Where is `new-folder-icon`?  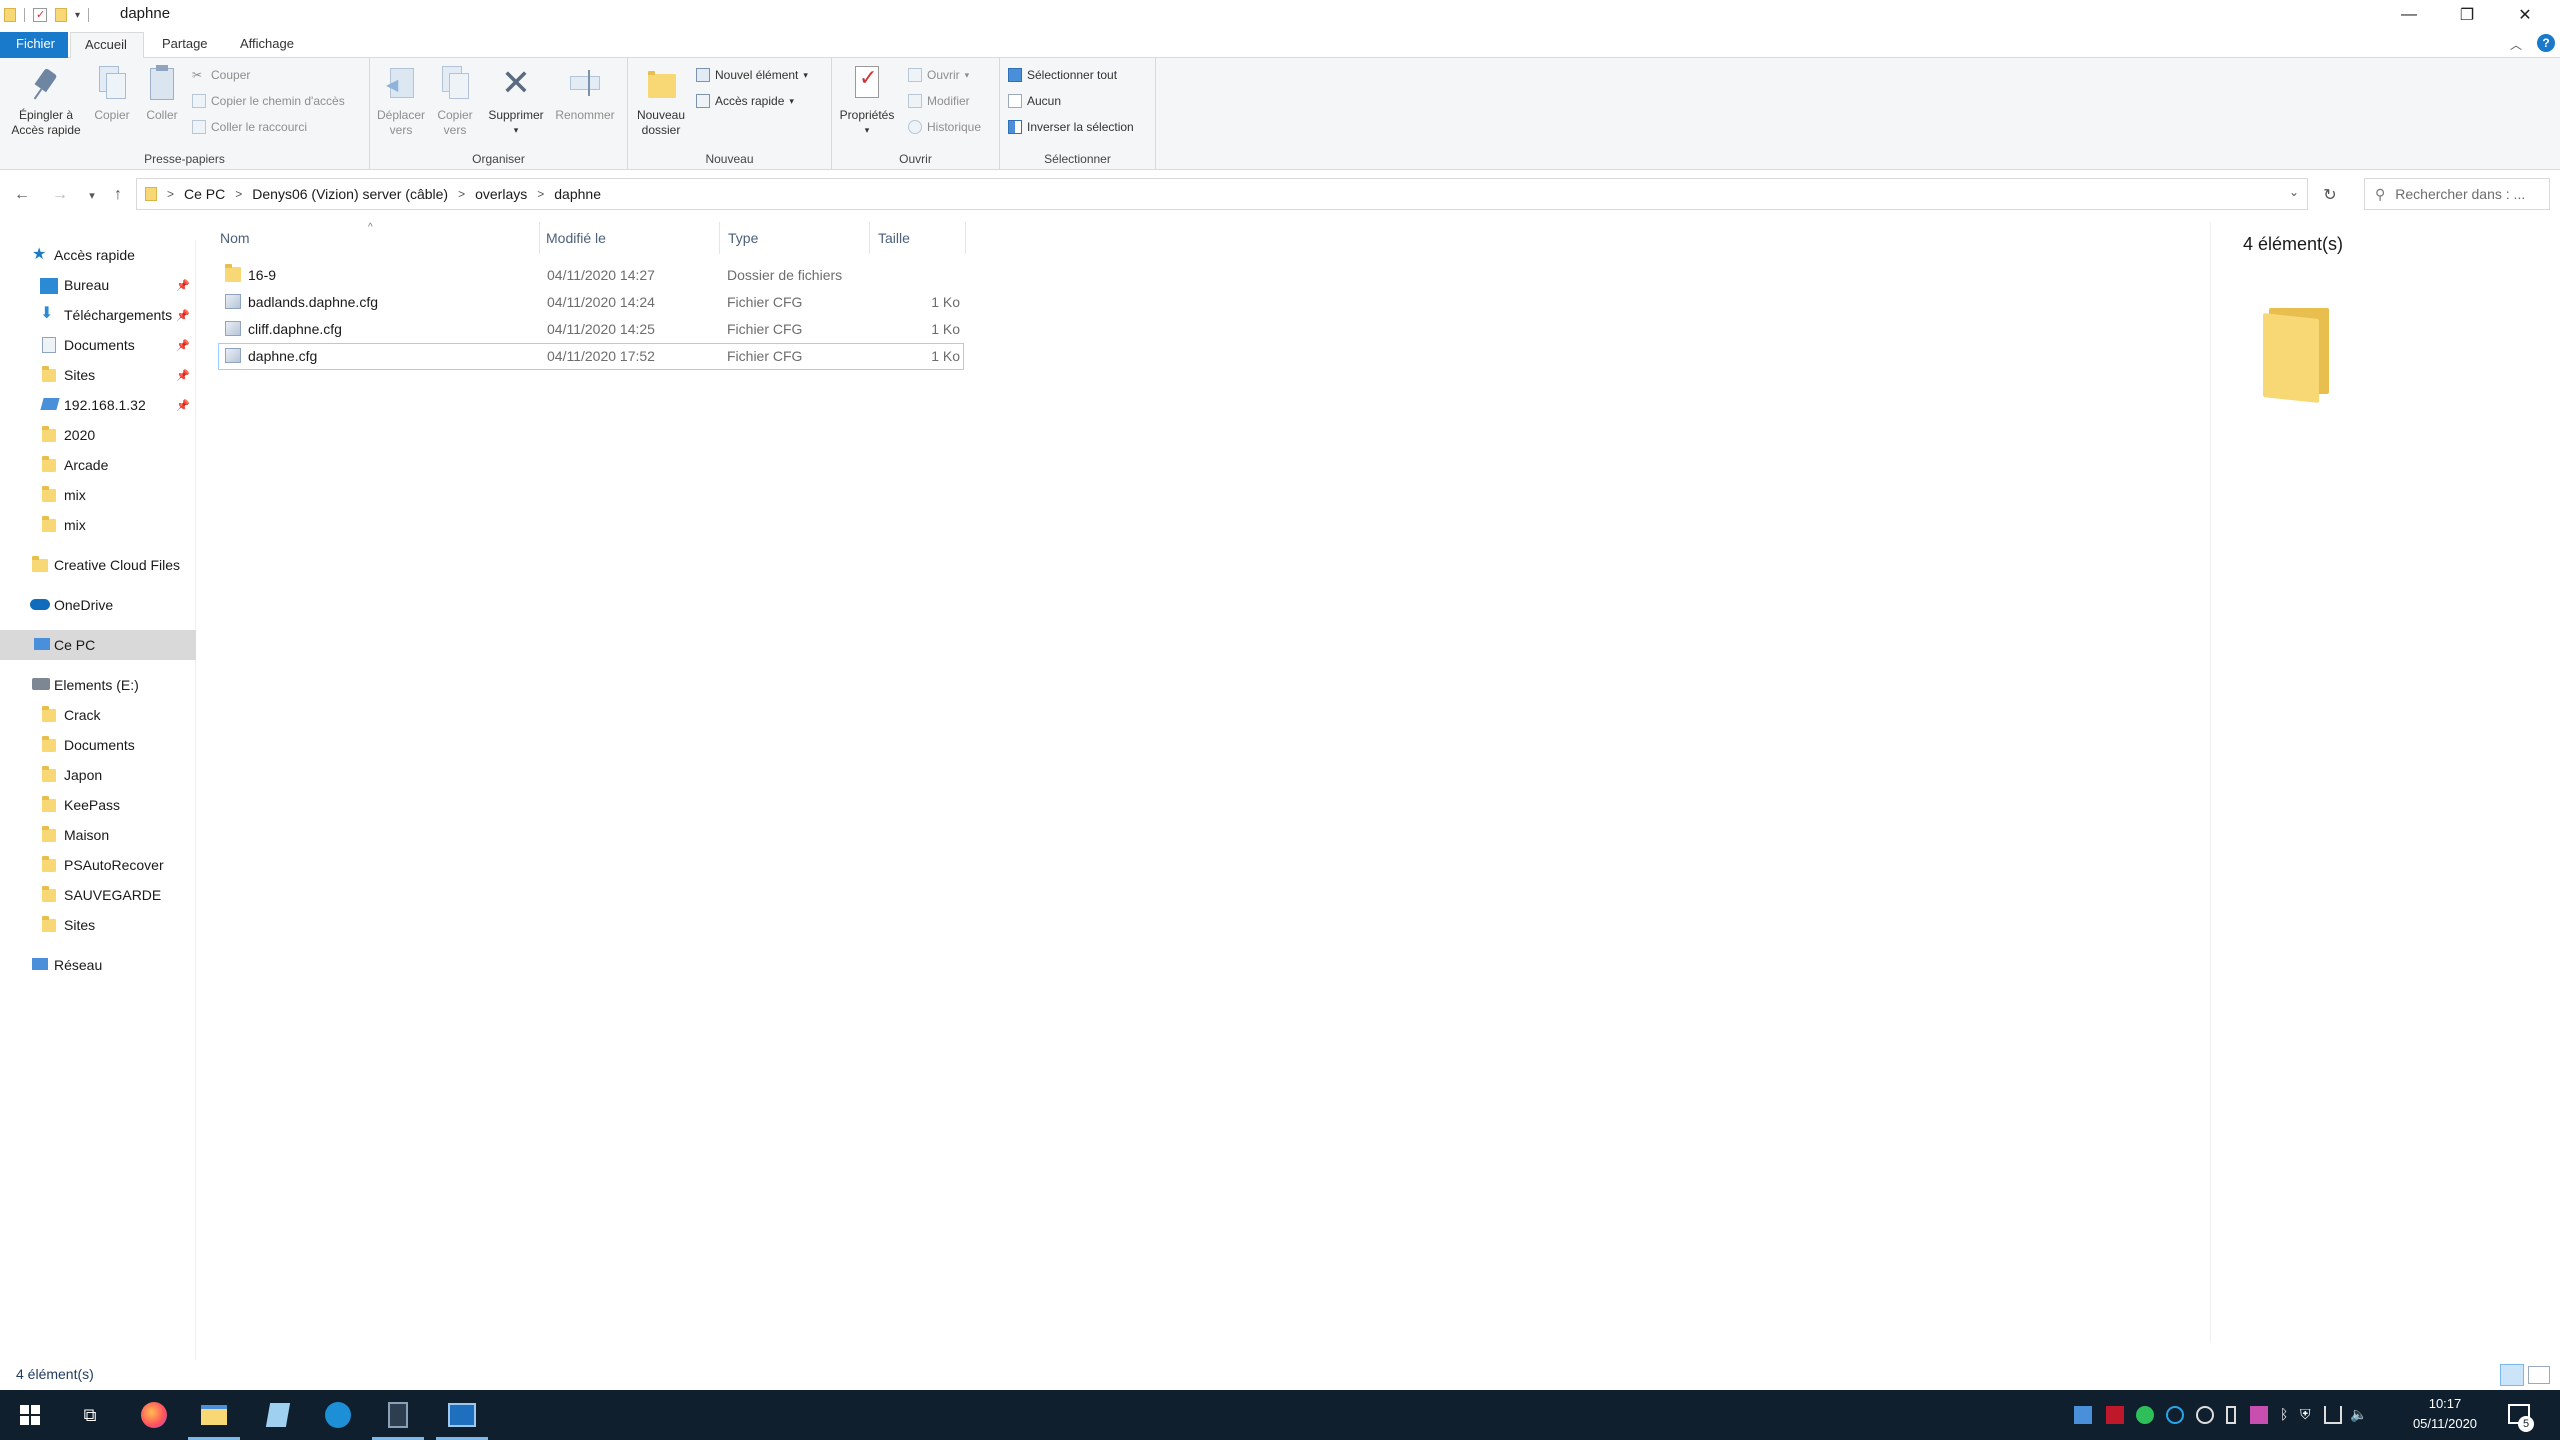
new-folder-icon is located at coordinates (61, 15).